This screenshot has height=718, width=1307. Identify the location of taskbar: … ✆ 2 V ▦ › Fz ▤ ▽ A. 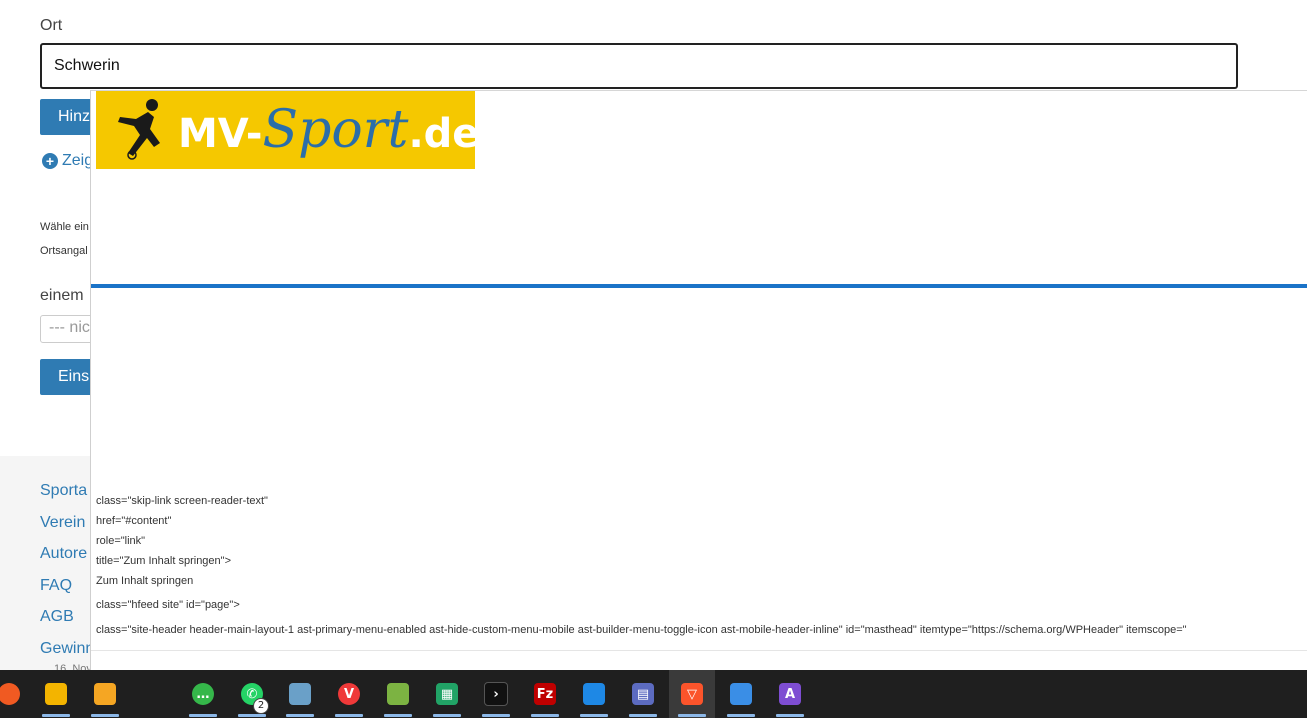
(653, 694).